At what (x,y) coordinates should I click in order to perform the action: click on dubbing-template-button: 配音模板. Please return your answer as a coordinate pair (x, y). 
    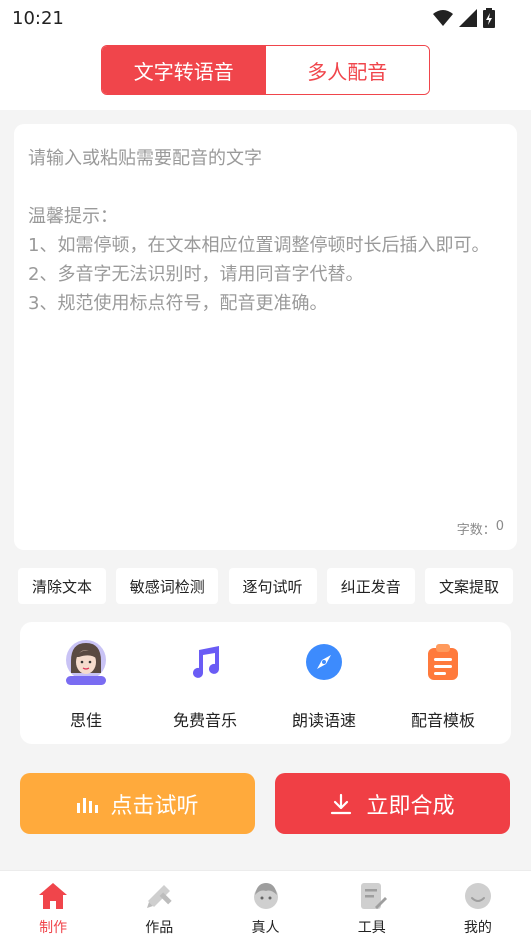
    Looking at the image, I should click on (443, 683).